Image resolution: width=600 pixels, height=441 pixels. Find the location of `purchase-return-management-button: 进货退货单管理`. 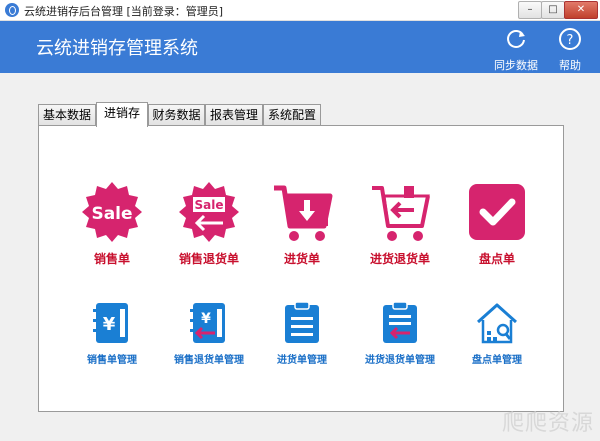

purchase-return-management-button: 进货退货单管理 is located at coordinates (400, 333).